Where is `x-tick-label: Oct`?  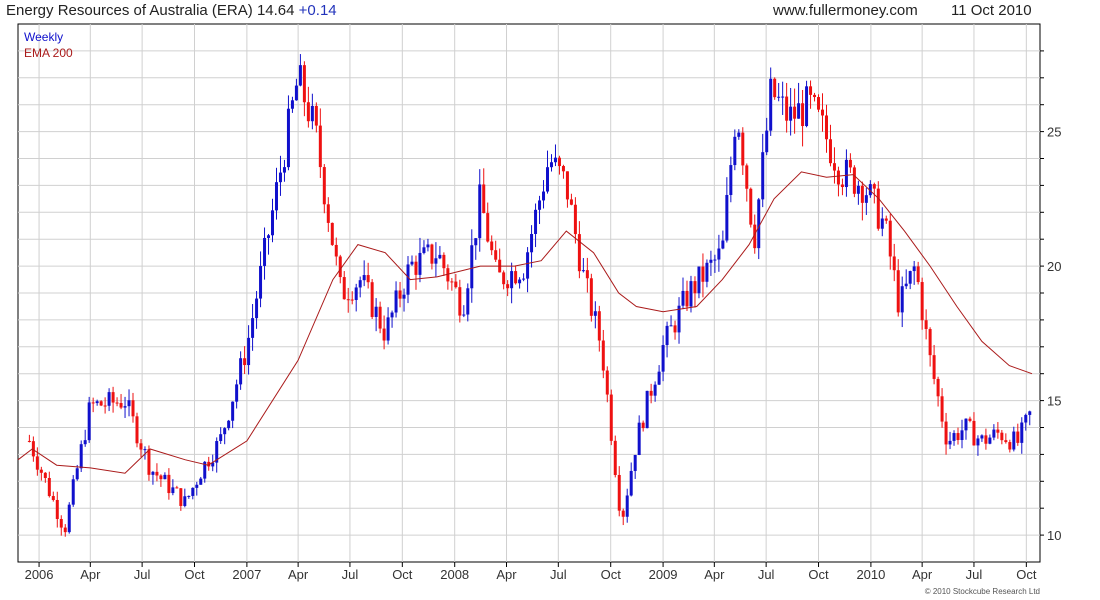 x-tick-label: Oct is located at coordinates (611, 574).